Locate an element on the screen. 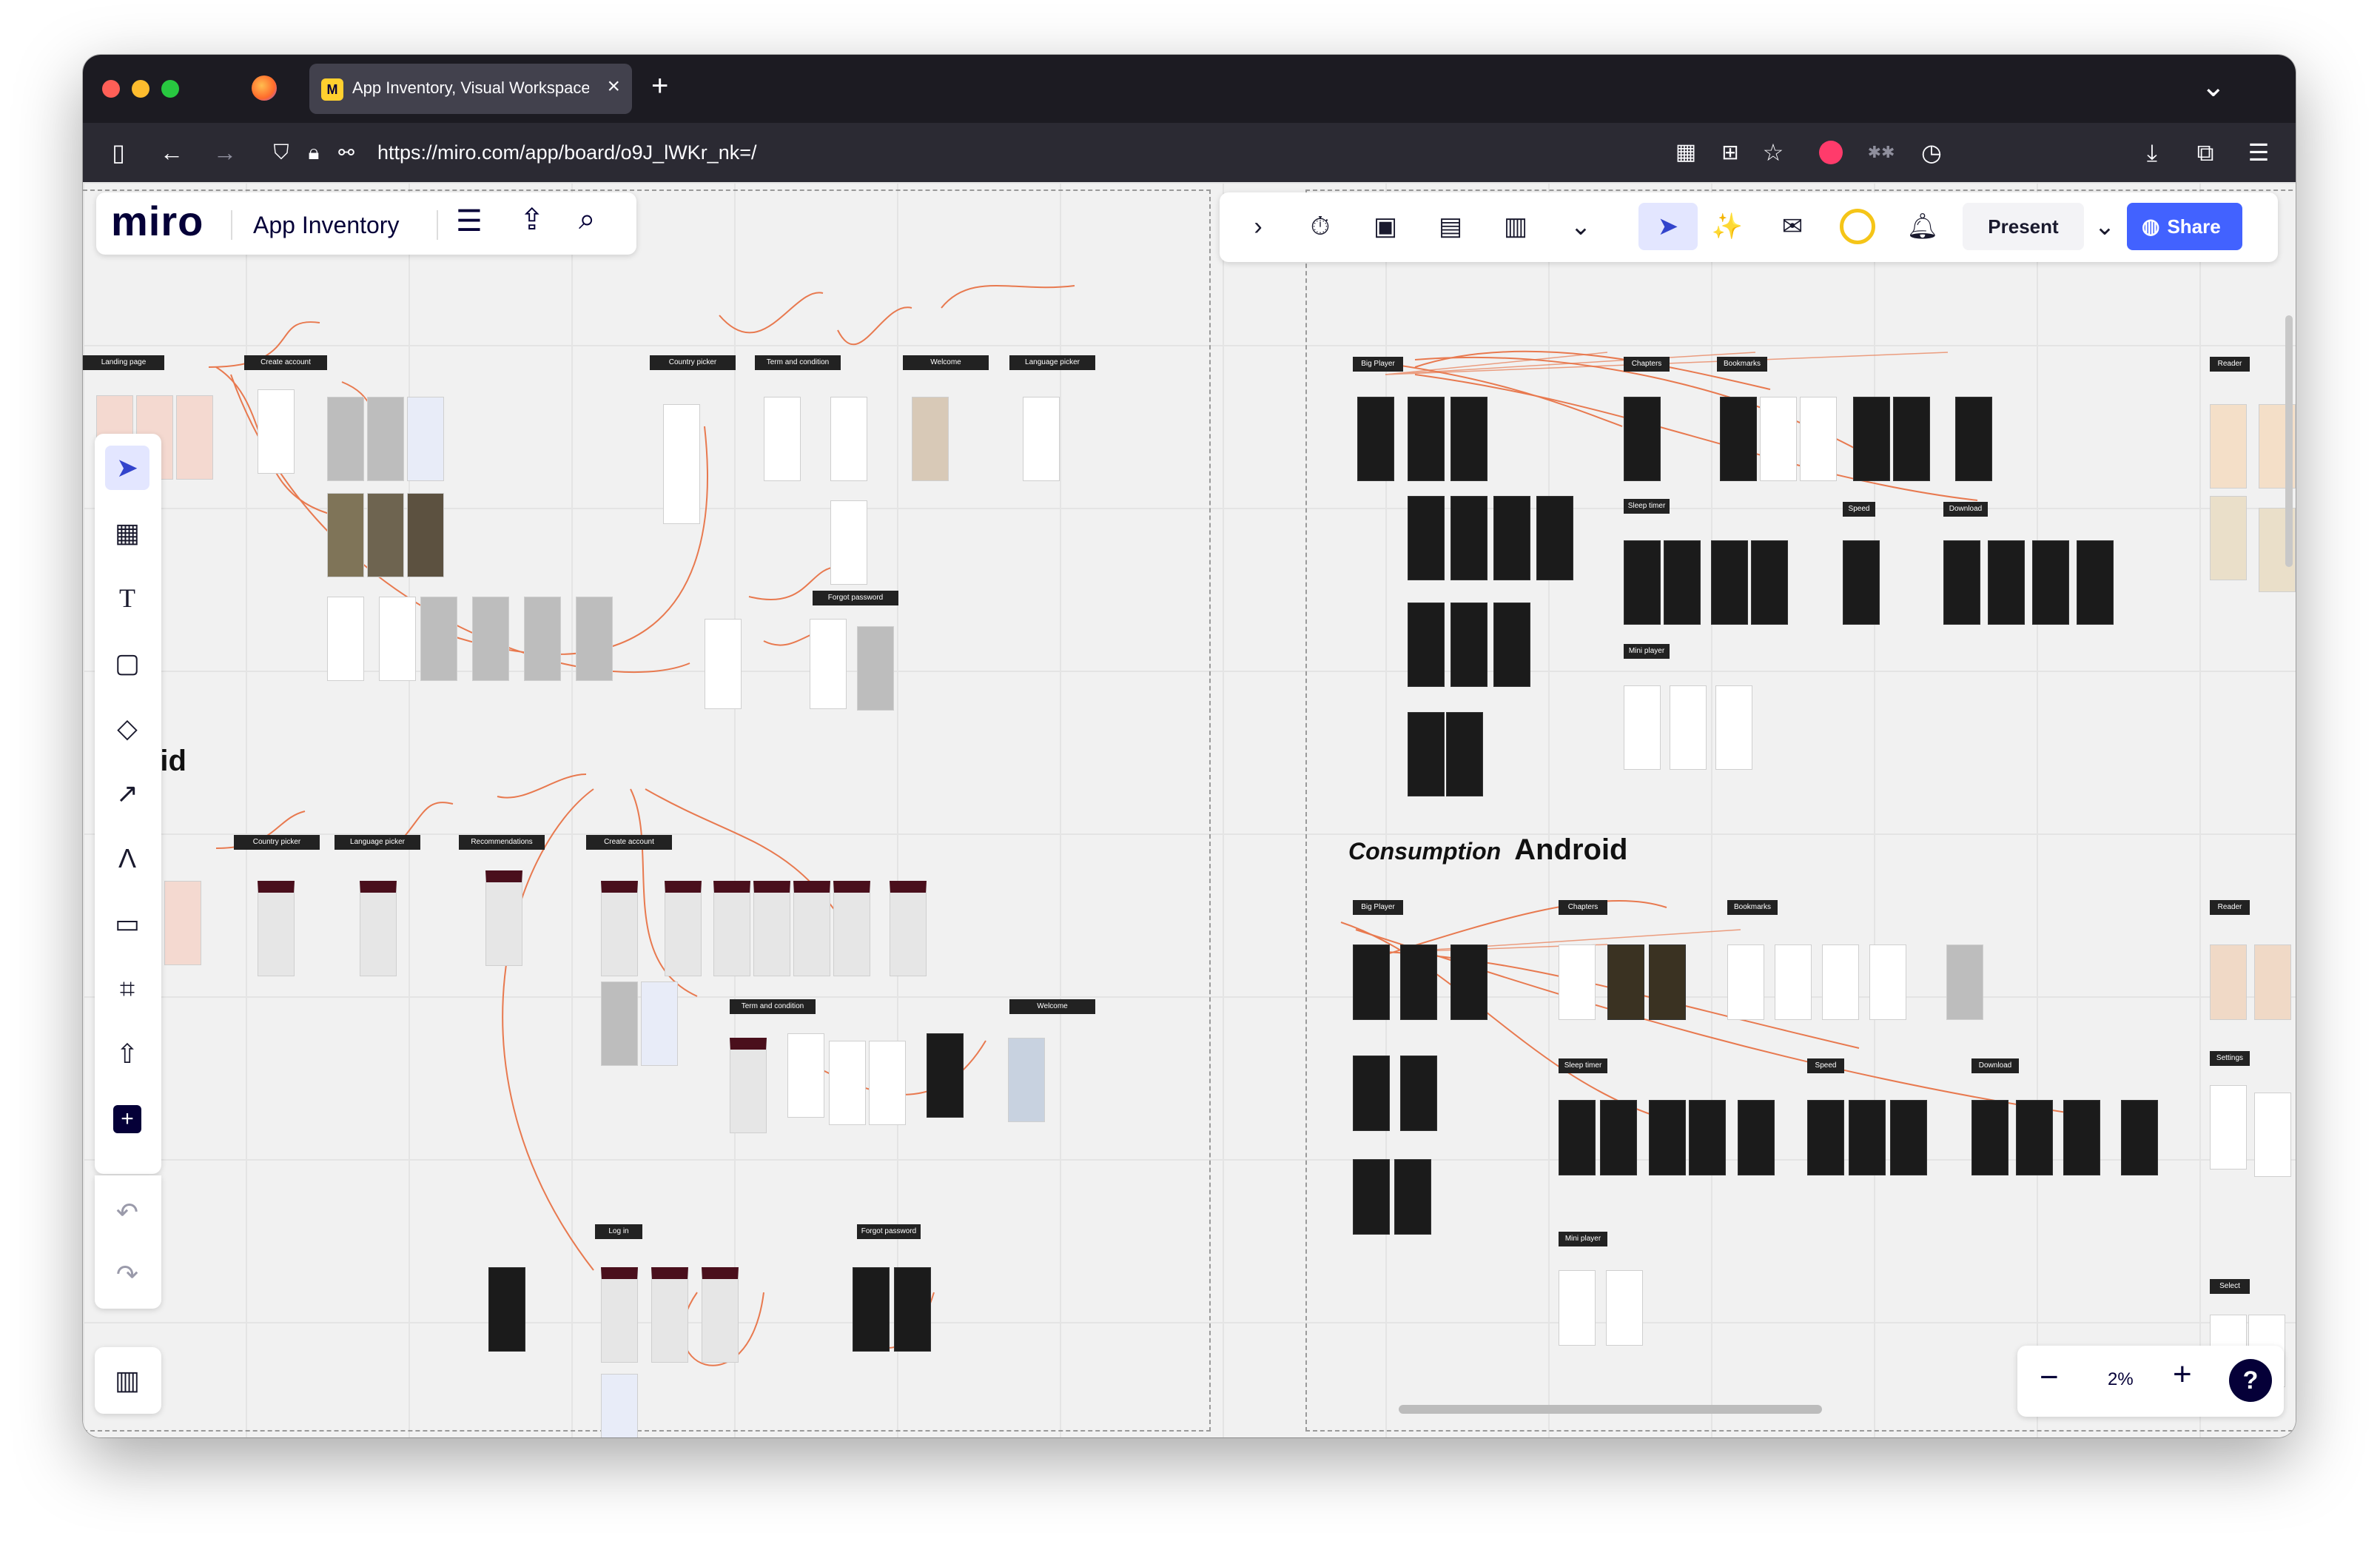  templates-icon: ▦ is located at coordinates (127, 533).